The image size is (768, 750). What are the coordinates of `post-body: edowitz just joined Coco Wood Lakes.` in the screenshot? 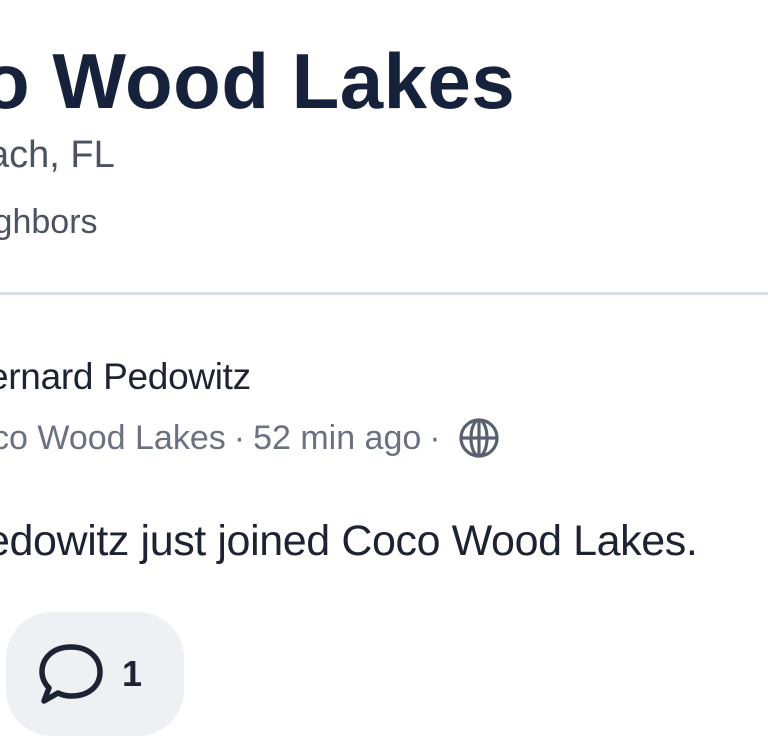 It's located at (349, 541).